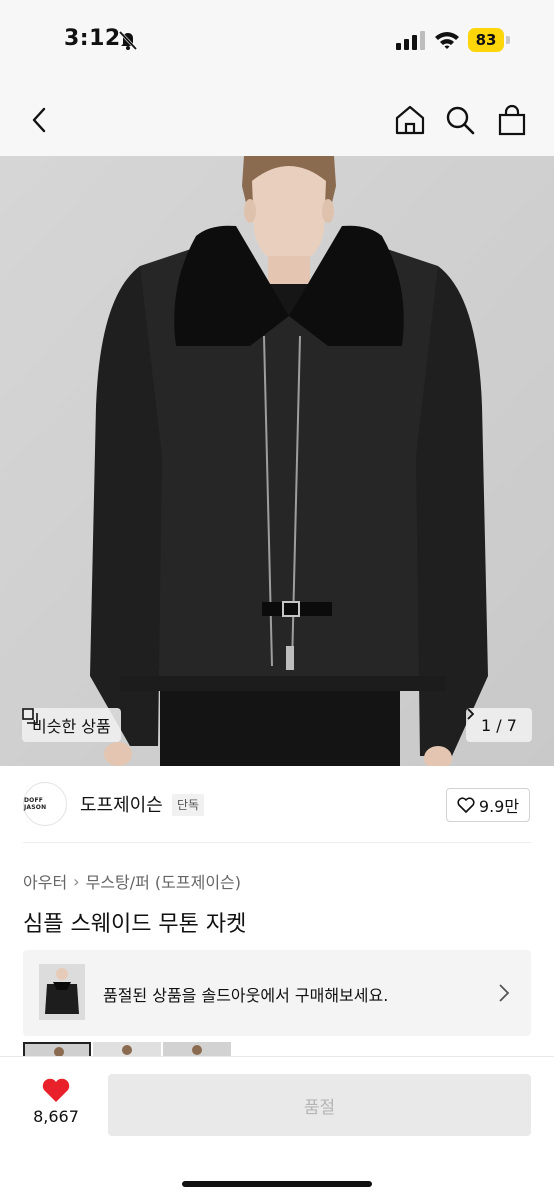  What do you see at coordinates (62, 992) in the screenshot?
I see `banner-product-thumbnail` at bounding box center [62, 992].